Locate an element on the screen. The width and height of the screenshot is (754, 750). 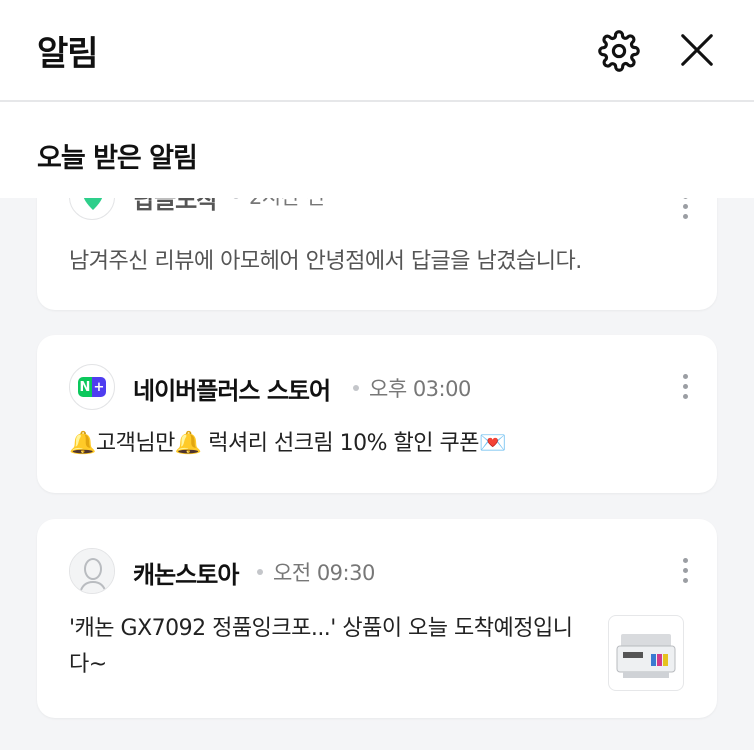
notification-sender: 네이버플러스 스토어 is located at coordinates (232, 391).